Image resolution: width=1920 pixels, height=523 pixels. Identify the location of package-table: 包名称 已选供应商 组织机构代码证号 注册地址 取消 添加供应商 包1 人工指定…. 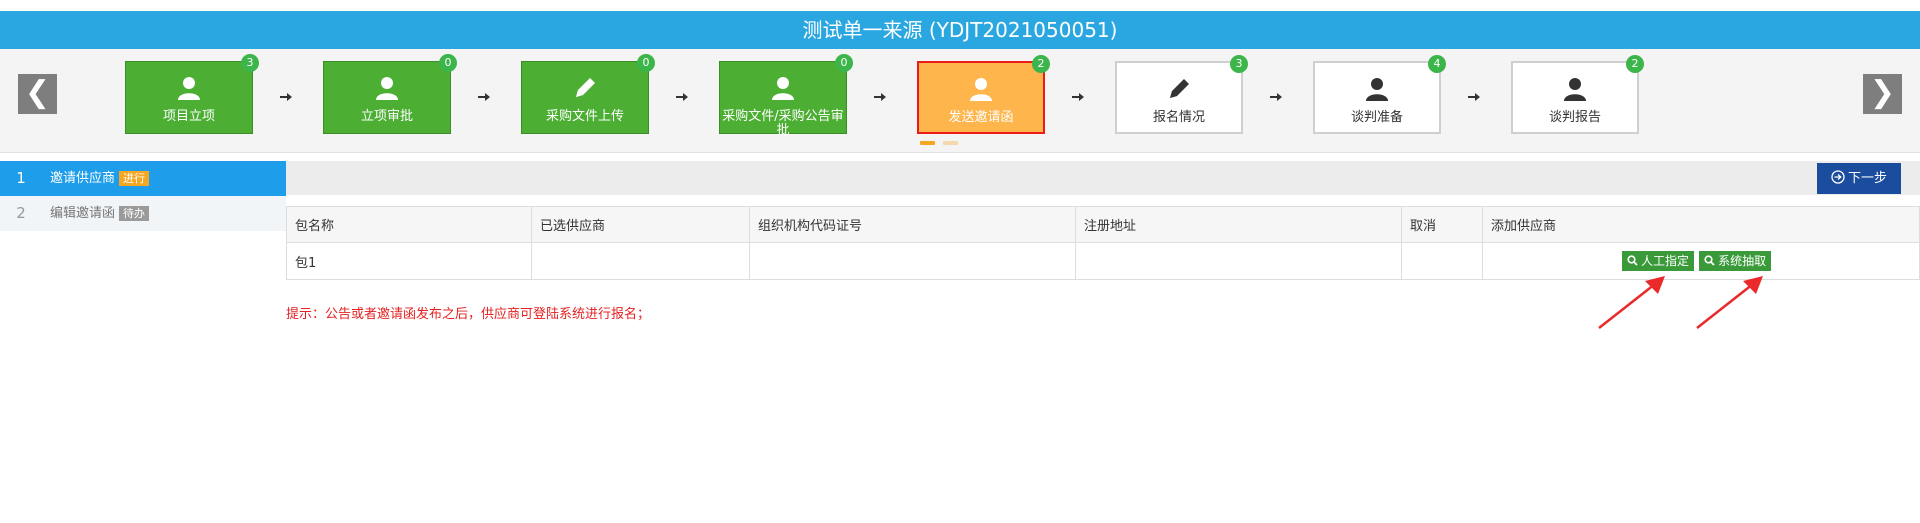
(1103, 243).